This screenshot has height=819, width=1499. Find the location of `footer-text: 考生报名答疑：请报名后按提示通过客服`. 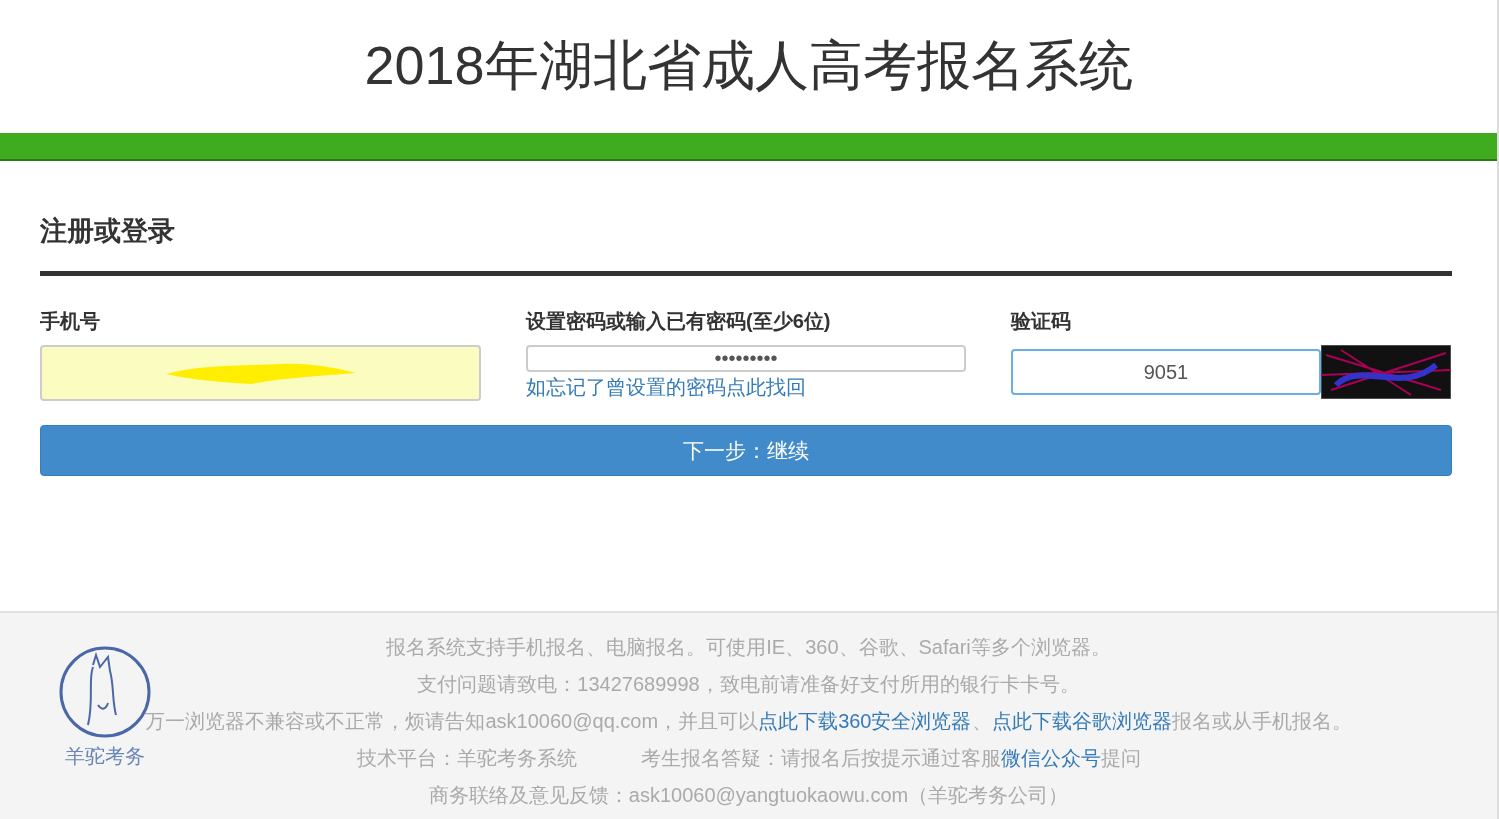

footer-text: 考生报名答疑：请报名后按提示通过客服 is located at coordinates (820, 758).